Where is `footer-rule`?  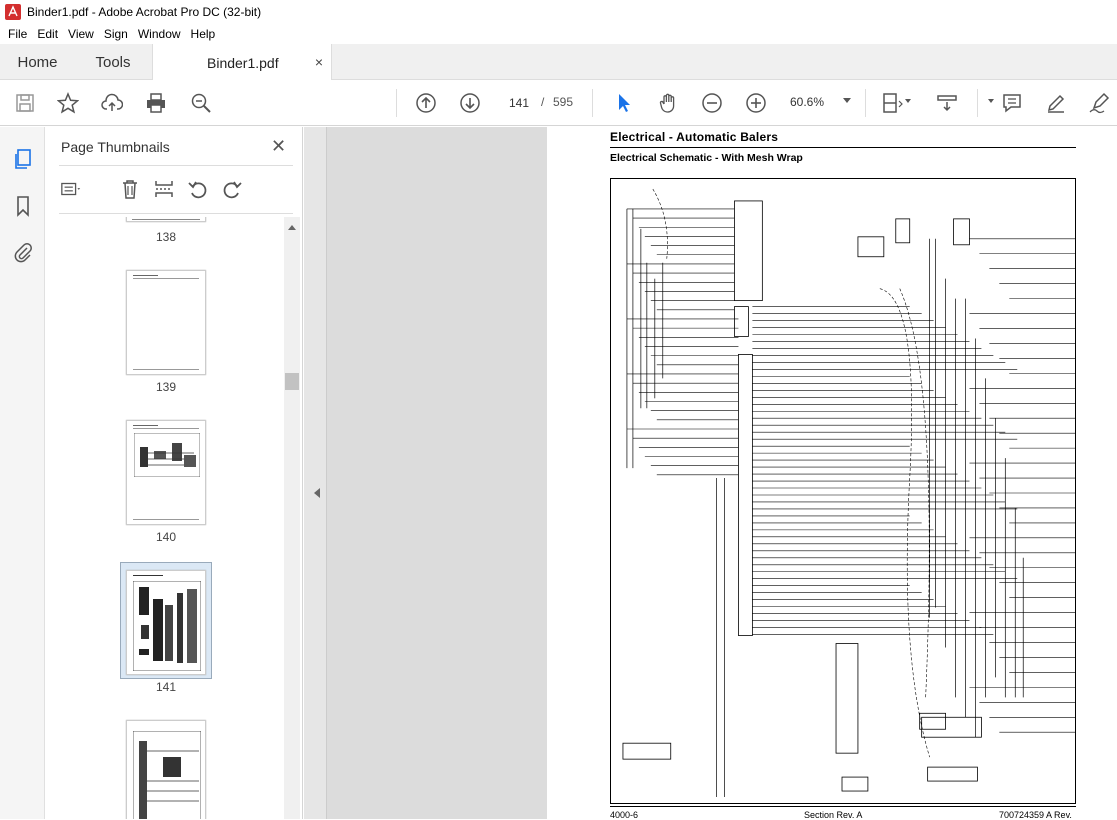 footer-rule is located at coordinates (843, 806).